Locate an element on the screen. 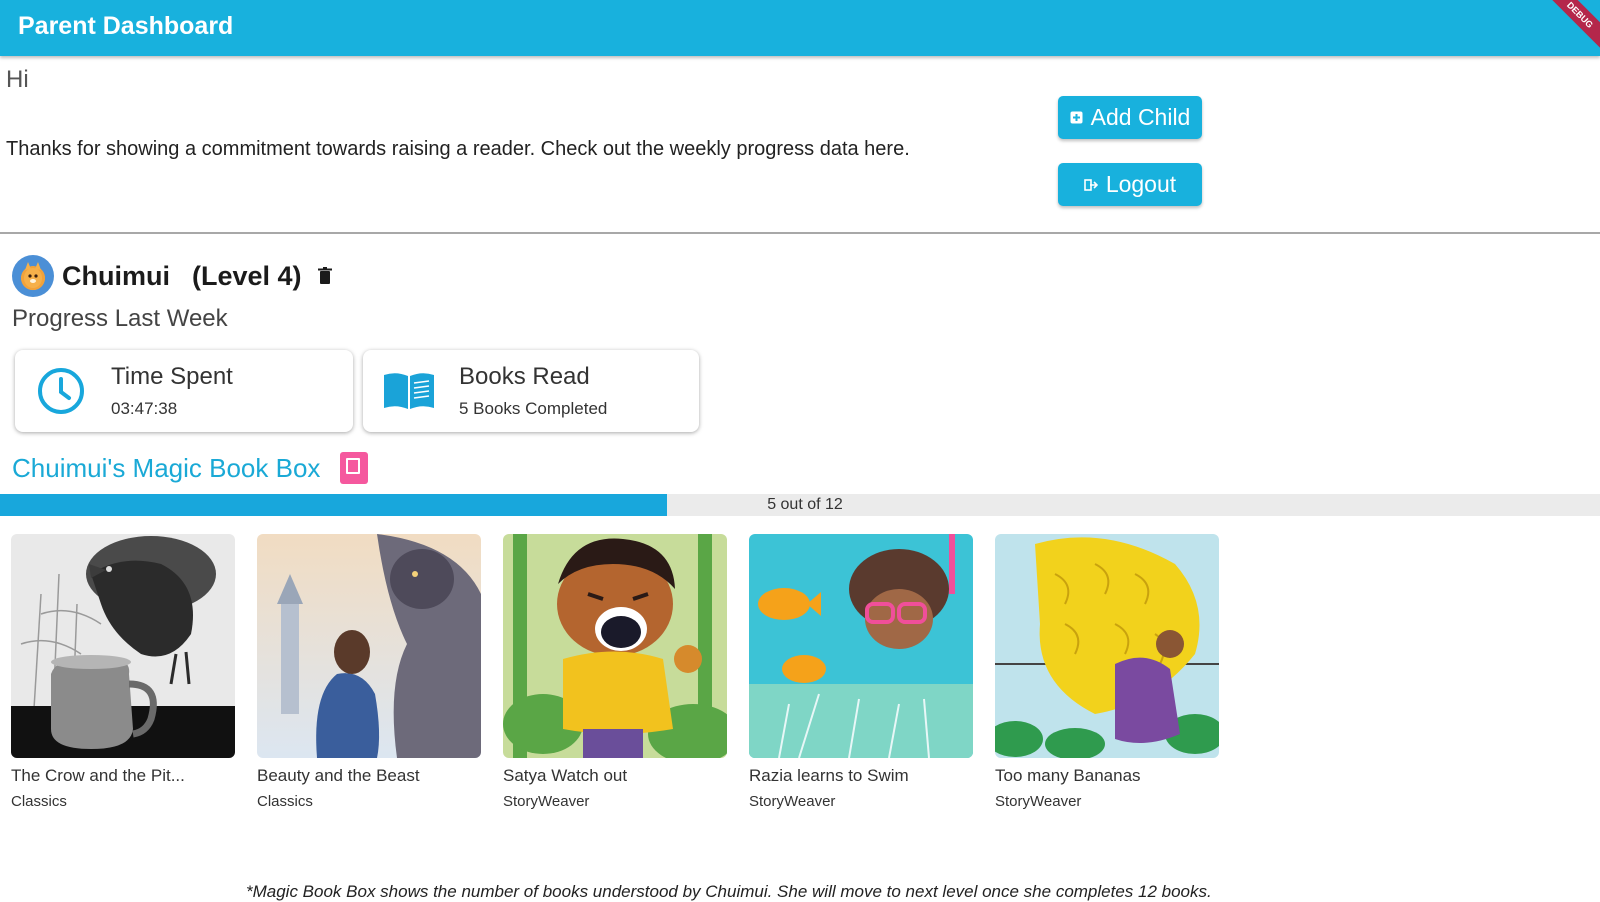 The height and width of the screenshot is (902, 1600). book-card: Beauty and the Beast Classics is located at coordinates (369, 672).